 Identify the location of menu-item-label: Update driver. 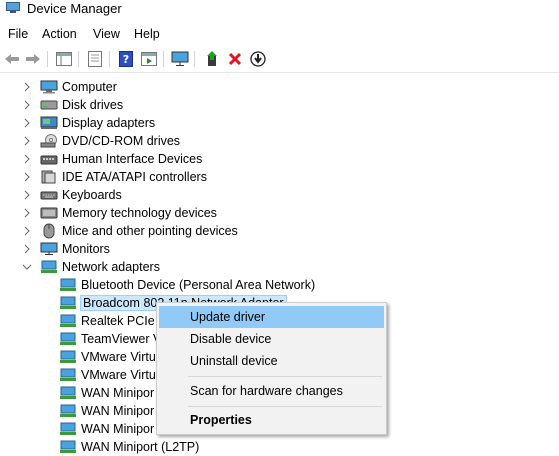
(228, 317).